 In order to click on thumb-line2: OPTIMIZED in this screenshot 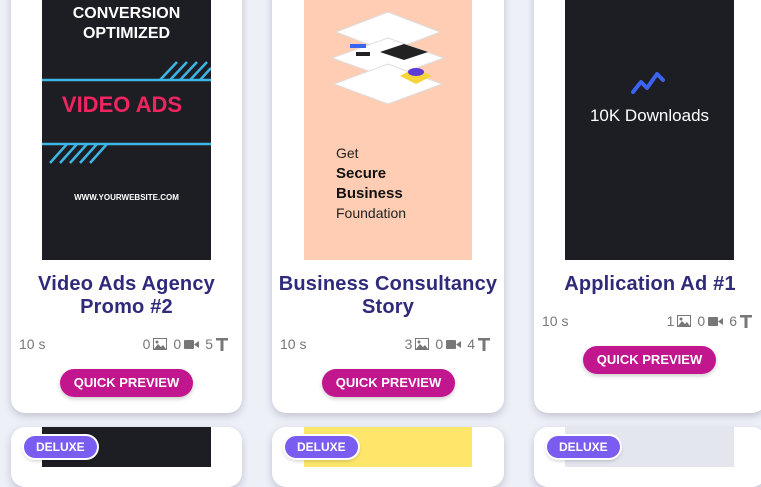, I will do `click(126, 33)`.